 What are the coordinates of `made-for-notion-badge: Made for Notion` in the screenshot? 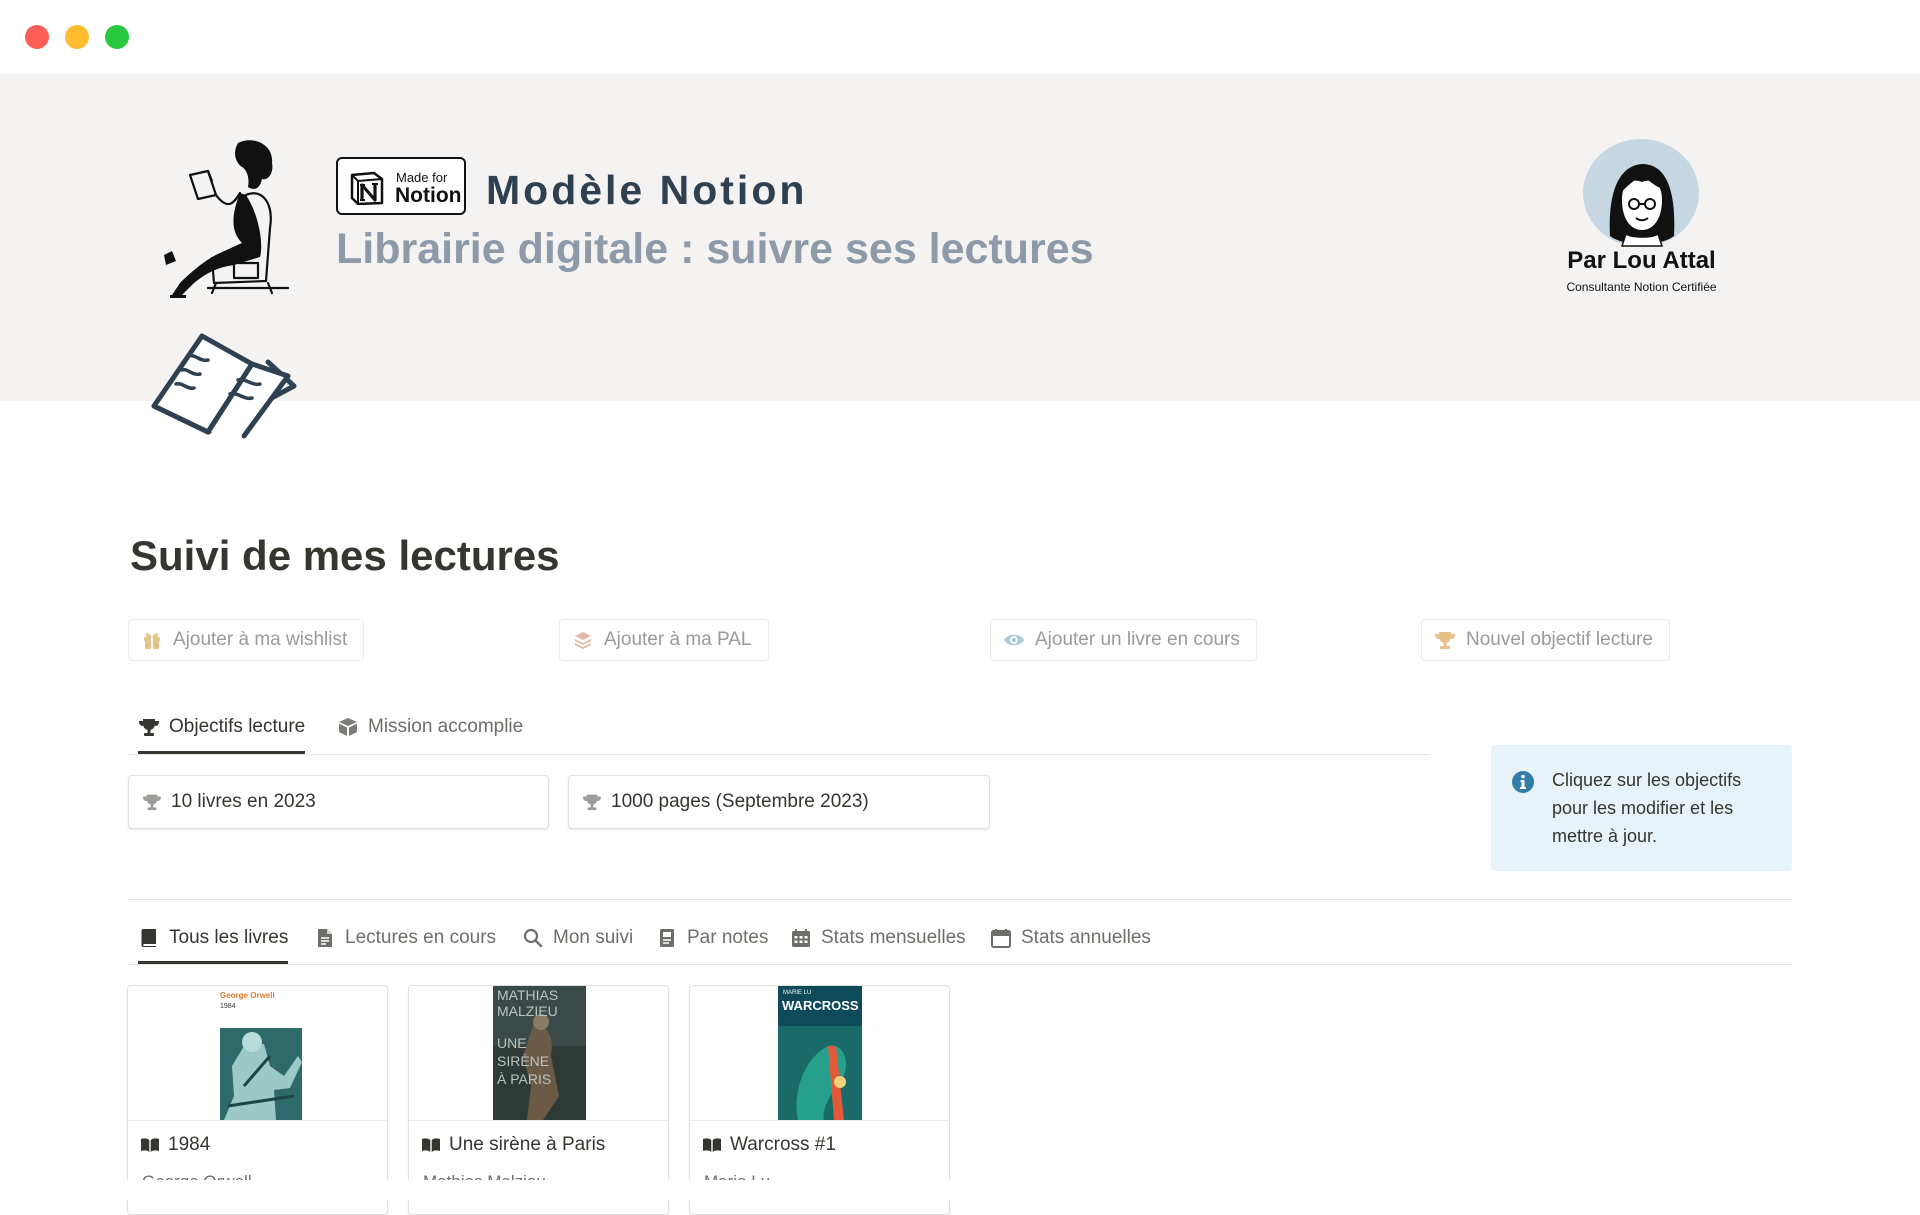 It's located at (401, 186).